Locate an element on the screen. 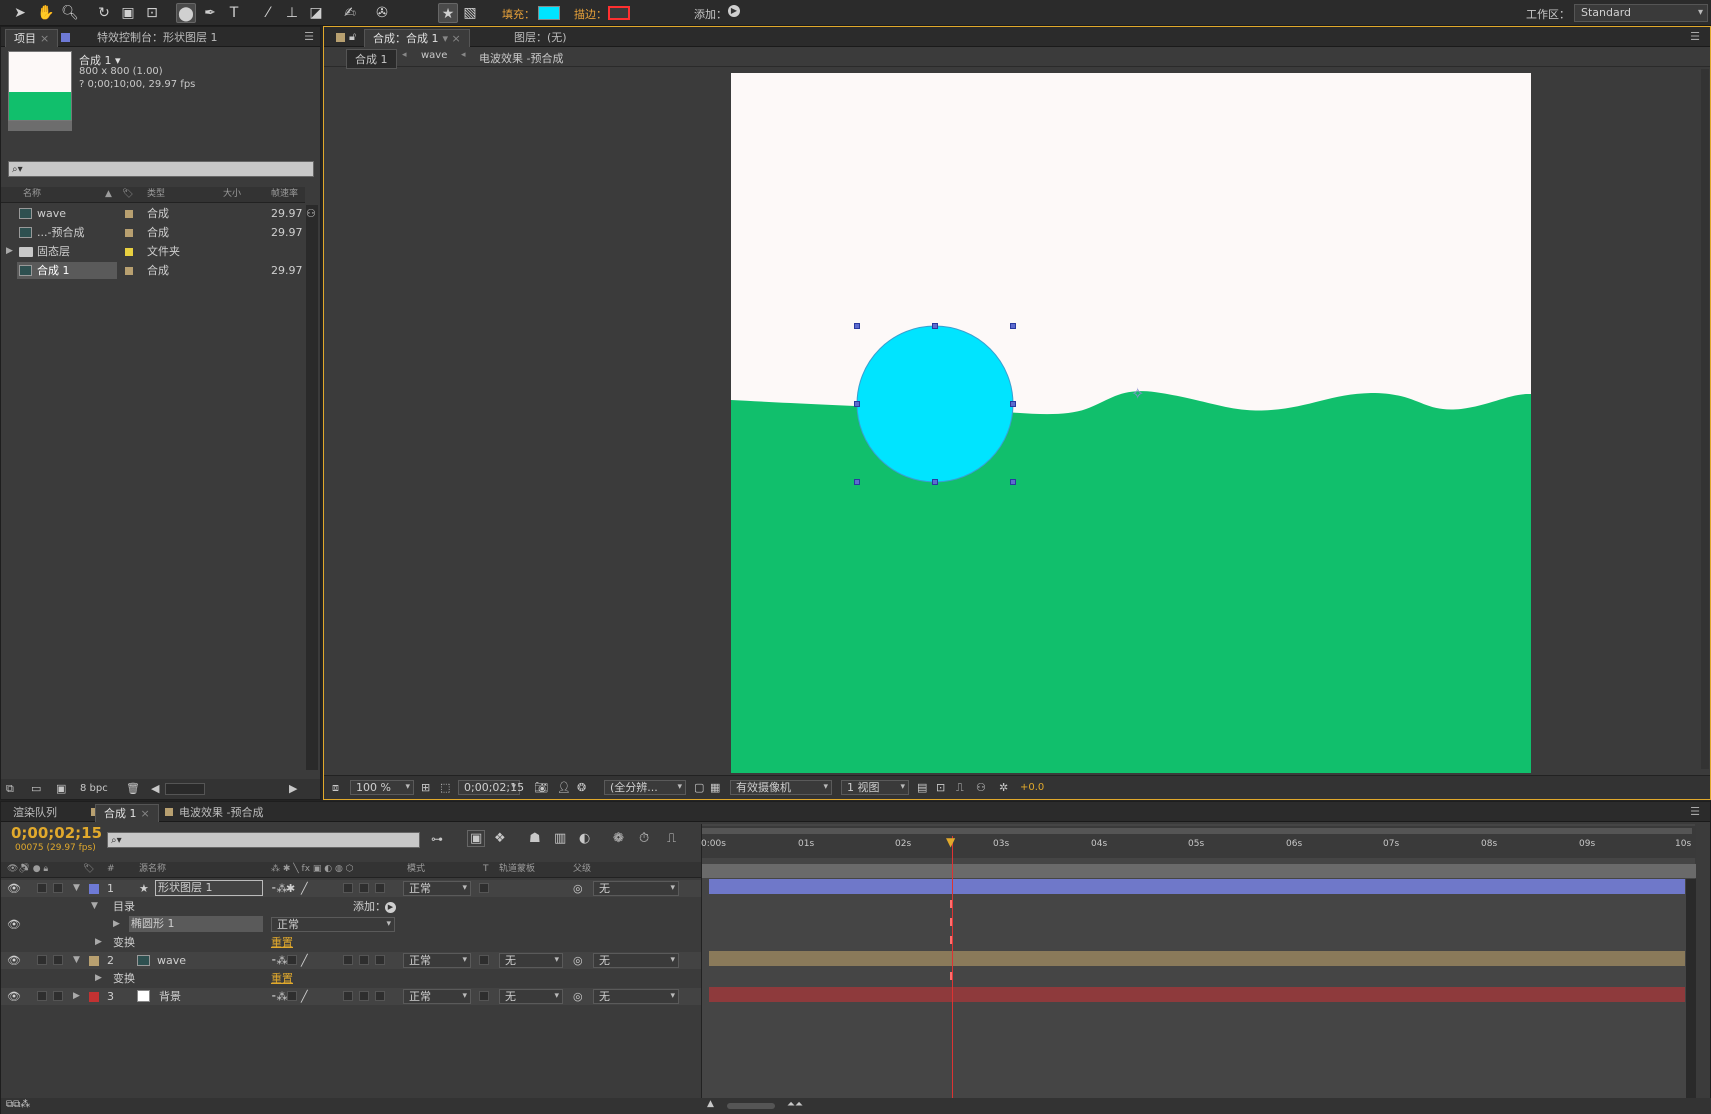 This screenshot has height=1114, width=1711. shy-switch-icon: ⁃⁂ is located at coordinates (279, 996).